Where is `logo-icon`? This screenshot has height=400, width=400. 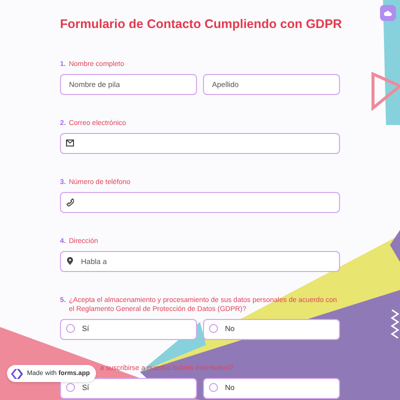 logo-icon is located at coordinates (17, 373).